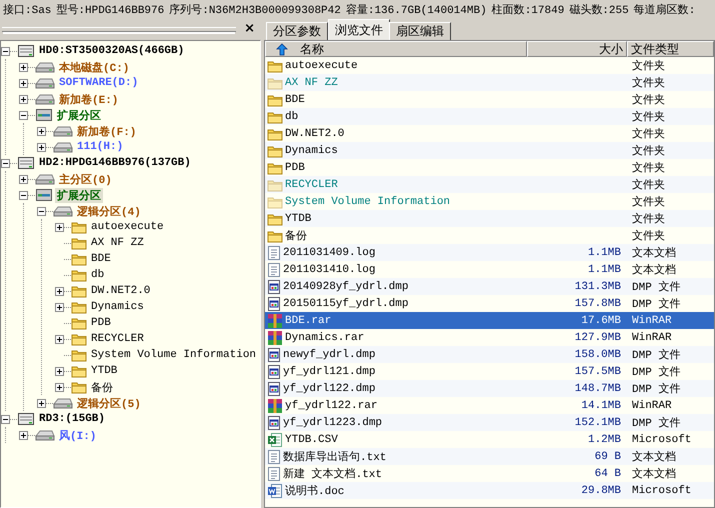  What do you see at coordinates (670, 49) in the screenshot?
I see `column-header: 文件类型` at bounding box center [670, 49].